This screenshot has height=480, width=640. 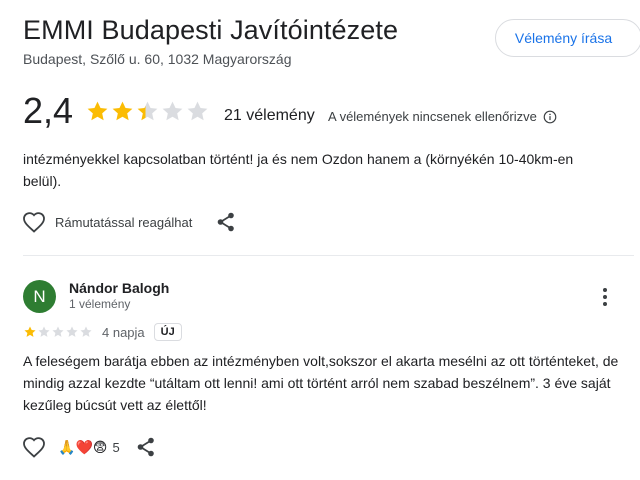 I want to click on reaction-emojis: 🙏 ❤️ 😨, so click(x=82, y=447).